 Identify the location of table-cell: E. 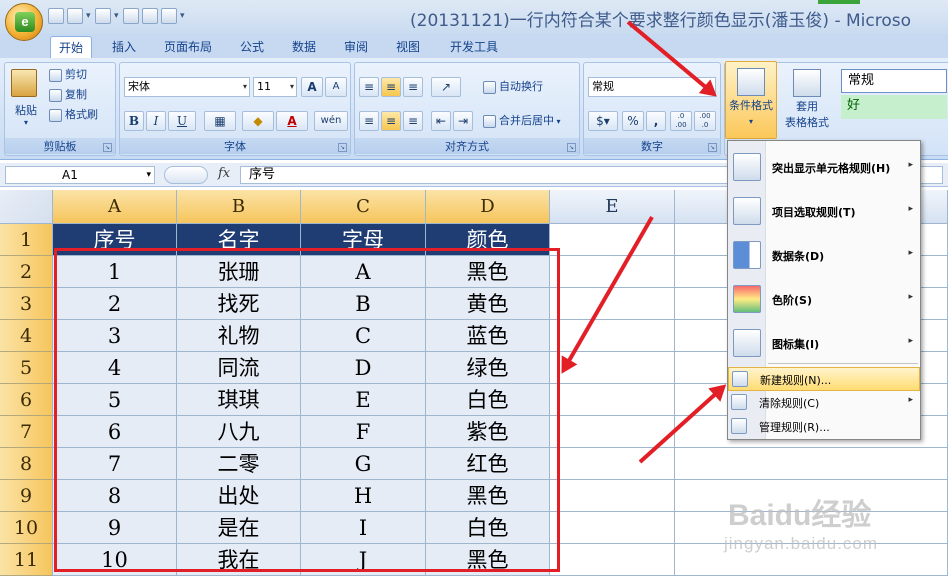
(363, 400).